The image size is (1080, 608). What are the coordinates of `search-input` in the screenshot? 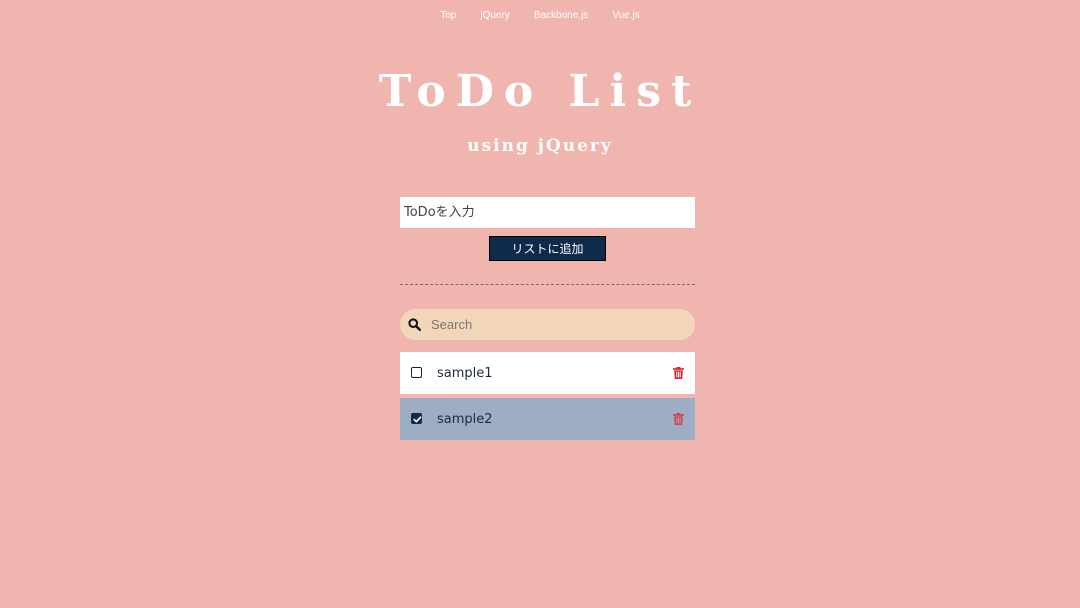 It's located at (556, 324).